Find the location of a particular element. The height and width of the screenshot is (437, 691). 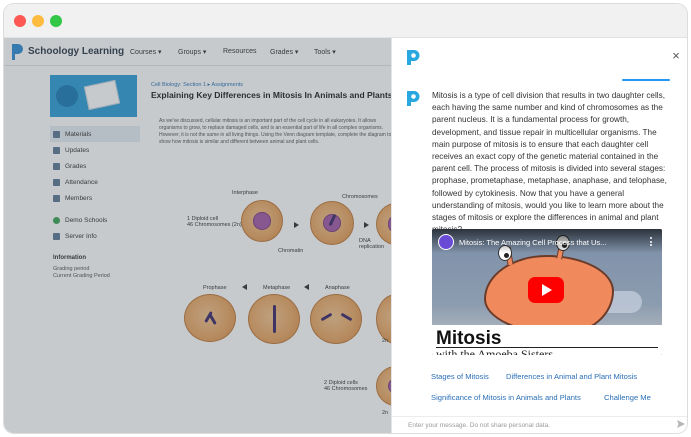

suggestion-differences-animal-plant: Differences in Animal and Plant Mitosis is located at coordinates (571, 376).